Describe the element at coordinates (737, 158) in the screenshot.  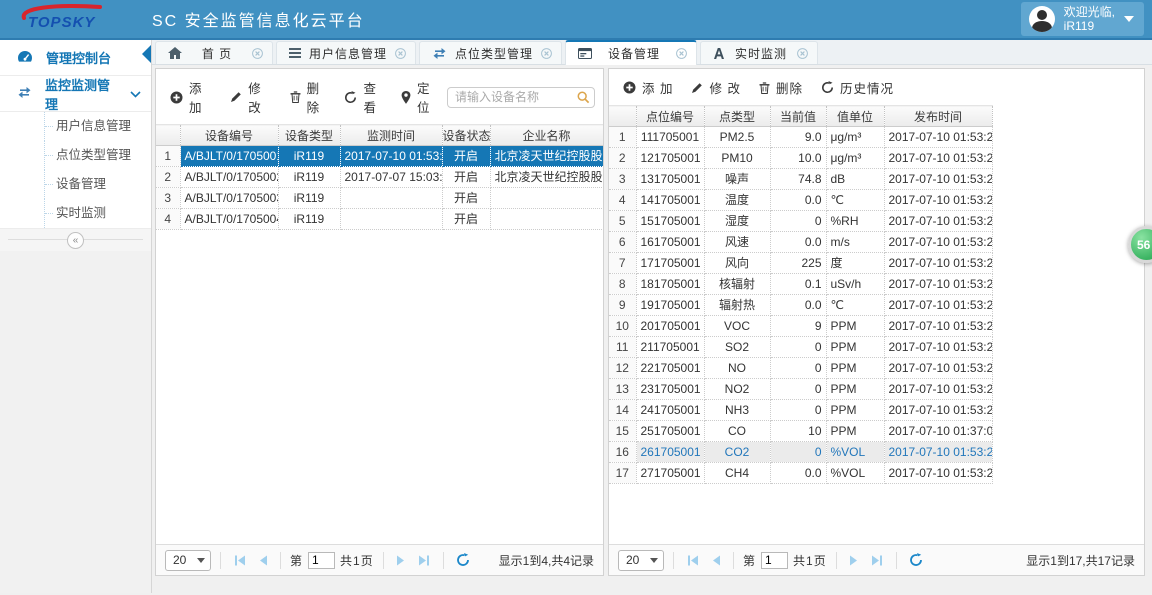
I see `table-cell: PM10` at that location.